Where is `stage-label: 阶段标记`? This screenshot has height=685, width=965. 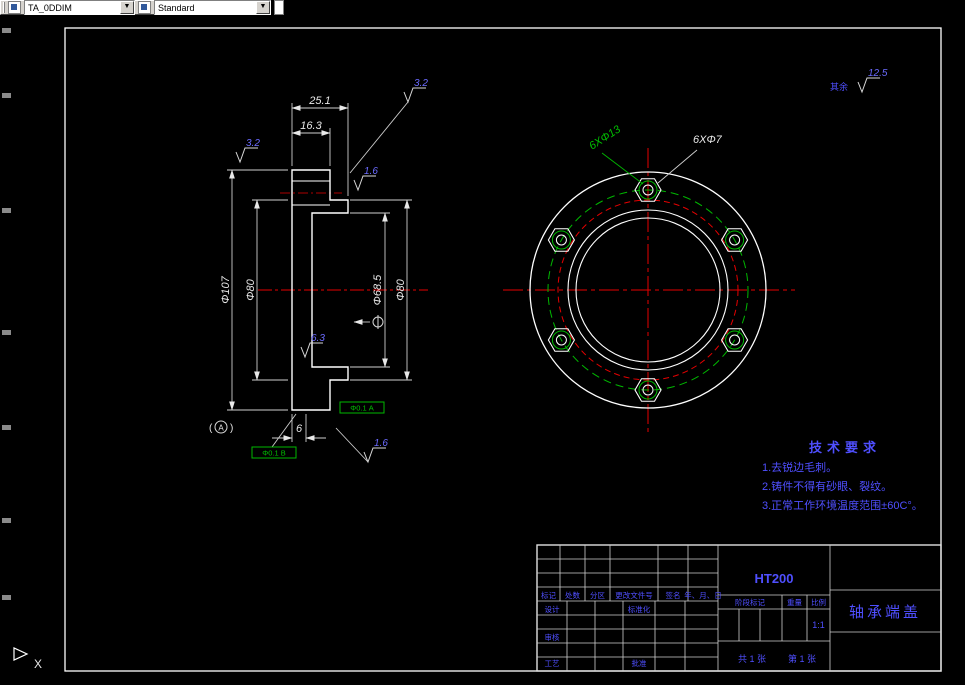 stage-label: 阶段标记 is located at coordinates (750, 602).